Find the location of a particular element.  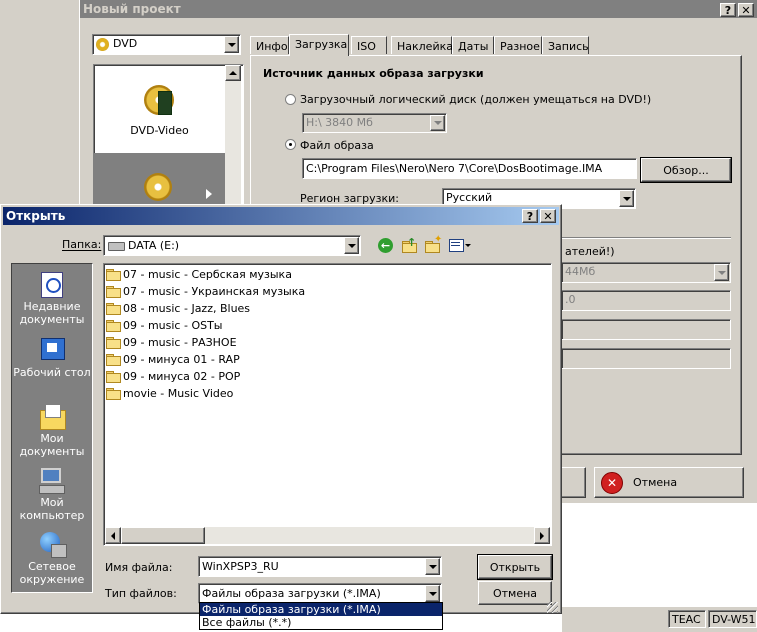

project-type-list: DVD-Video is located at coordinates (168, 145).